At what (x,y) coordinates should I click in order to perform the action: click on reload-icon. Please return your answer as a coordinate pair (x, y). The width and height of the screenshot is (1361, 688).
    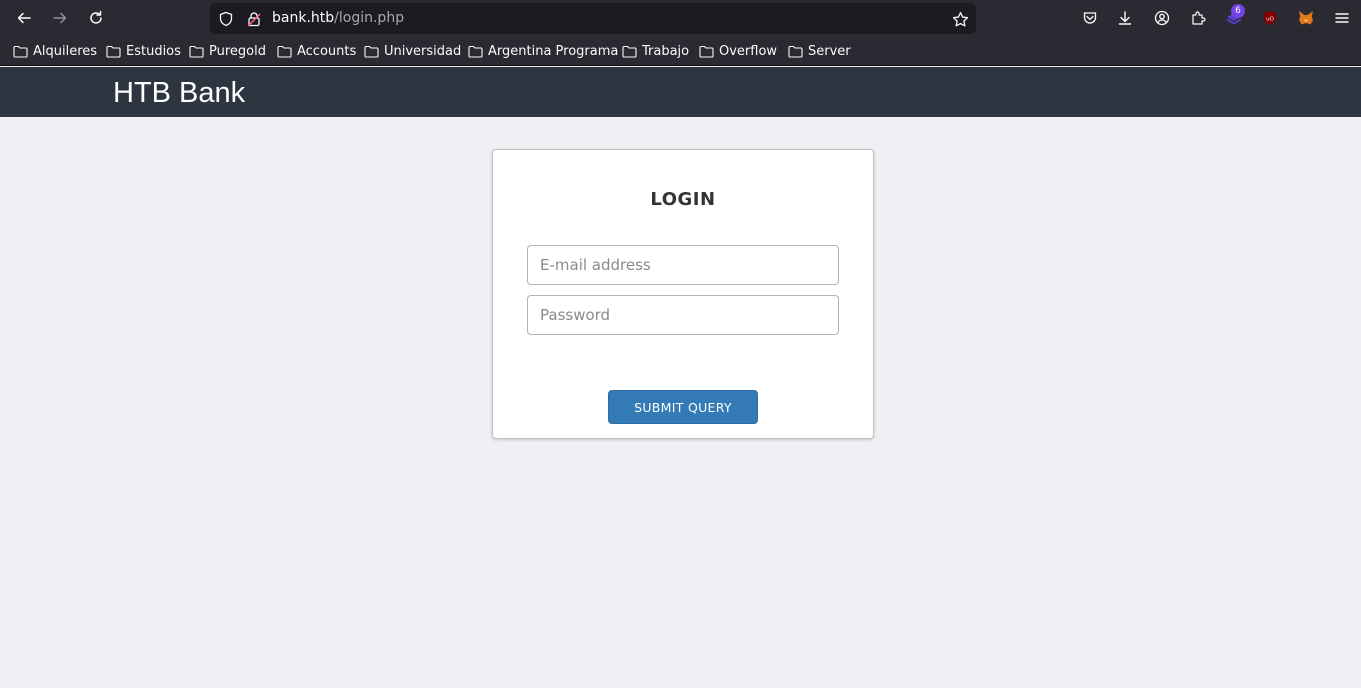
    Looking at the image, I should click on (96, 17).